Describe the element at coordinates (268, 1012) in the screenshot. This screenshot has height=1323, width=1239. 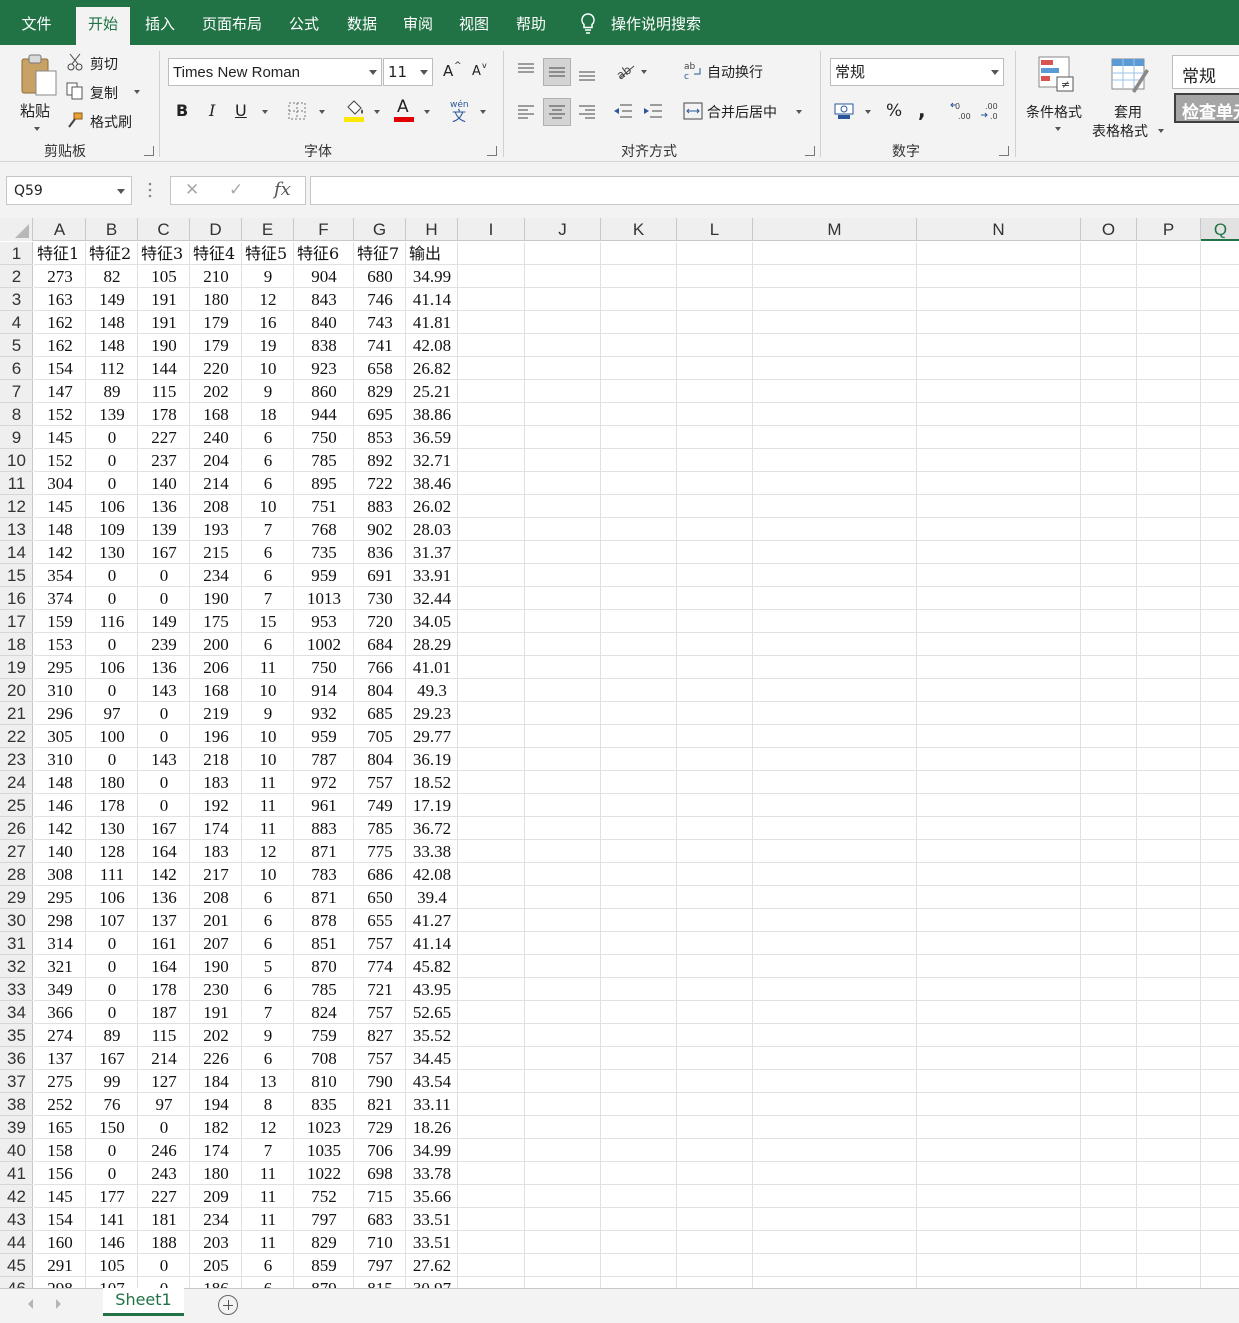
I see `table-cell: 7` at that location.